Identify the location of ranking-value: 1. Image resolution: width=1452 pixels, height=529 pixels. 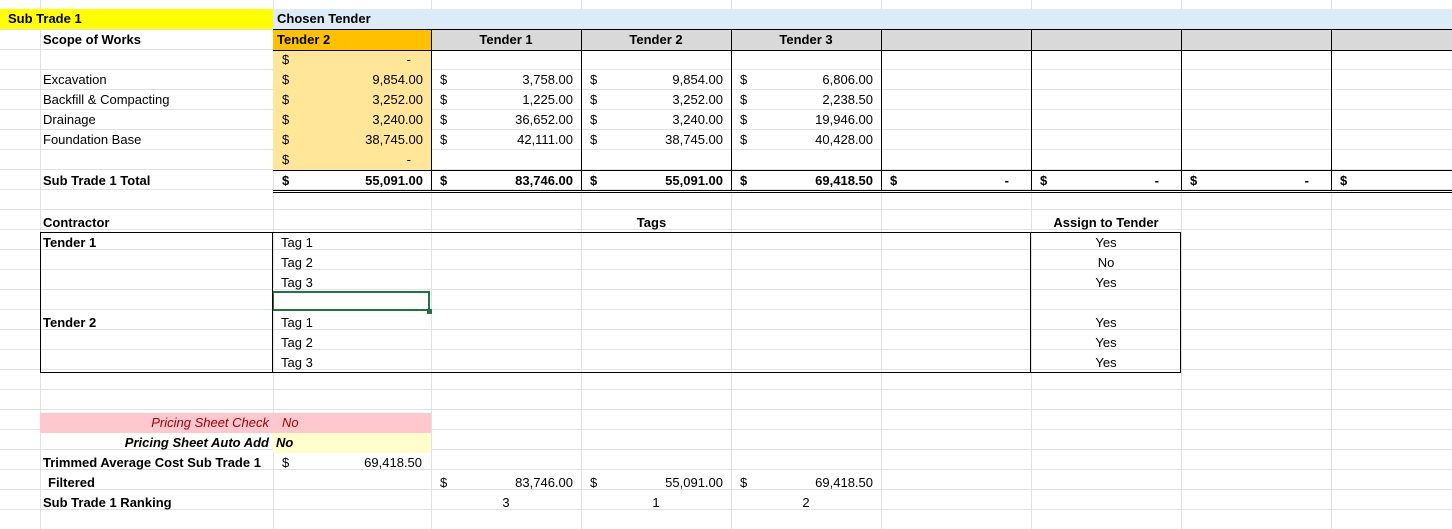
(656, 503).